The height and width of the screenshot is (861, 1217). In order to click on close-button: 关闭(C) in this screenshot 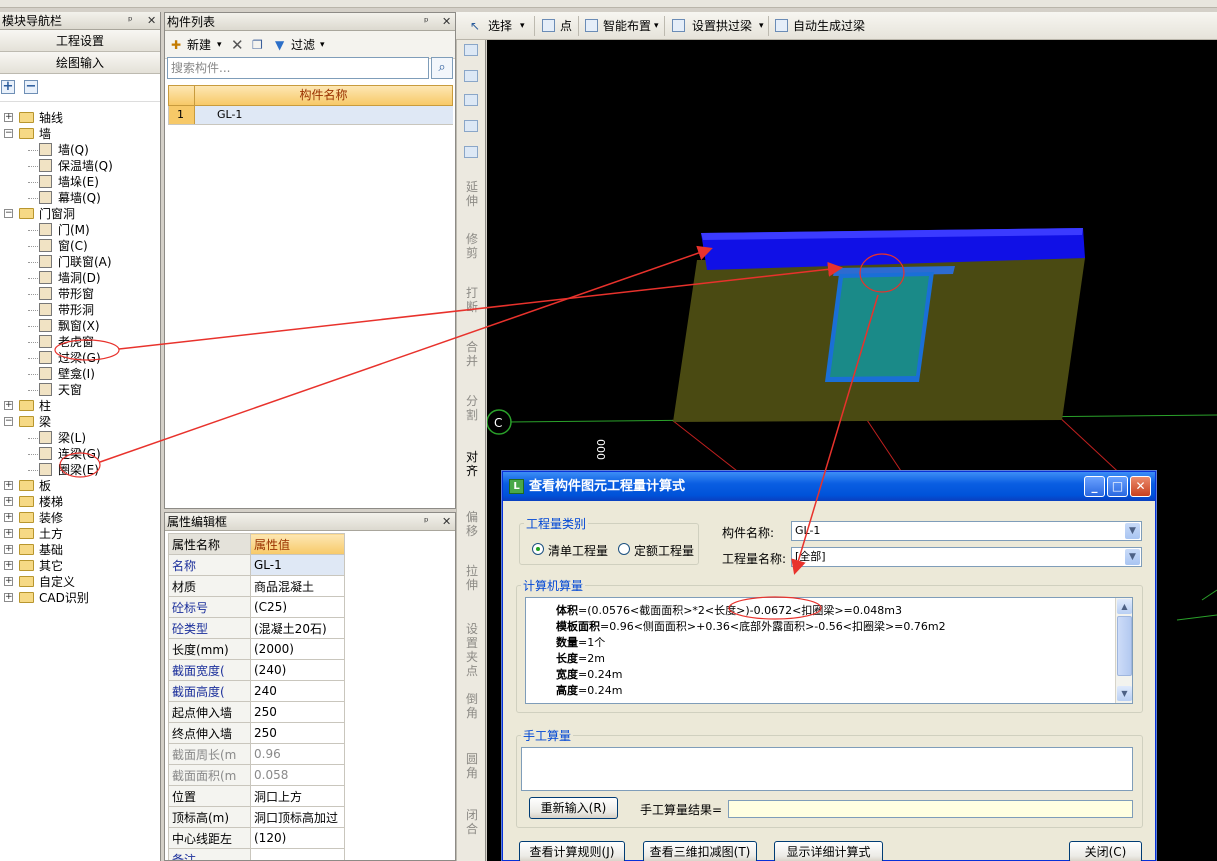, I will do `click(1105, 851)`.